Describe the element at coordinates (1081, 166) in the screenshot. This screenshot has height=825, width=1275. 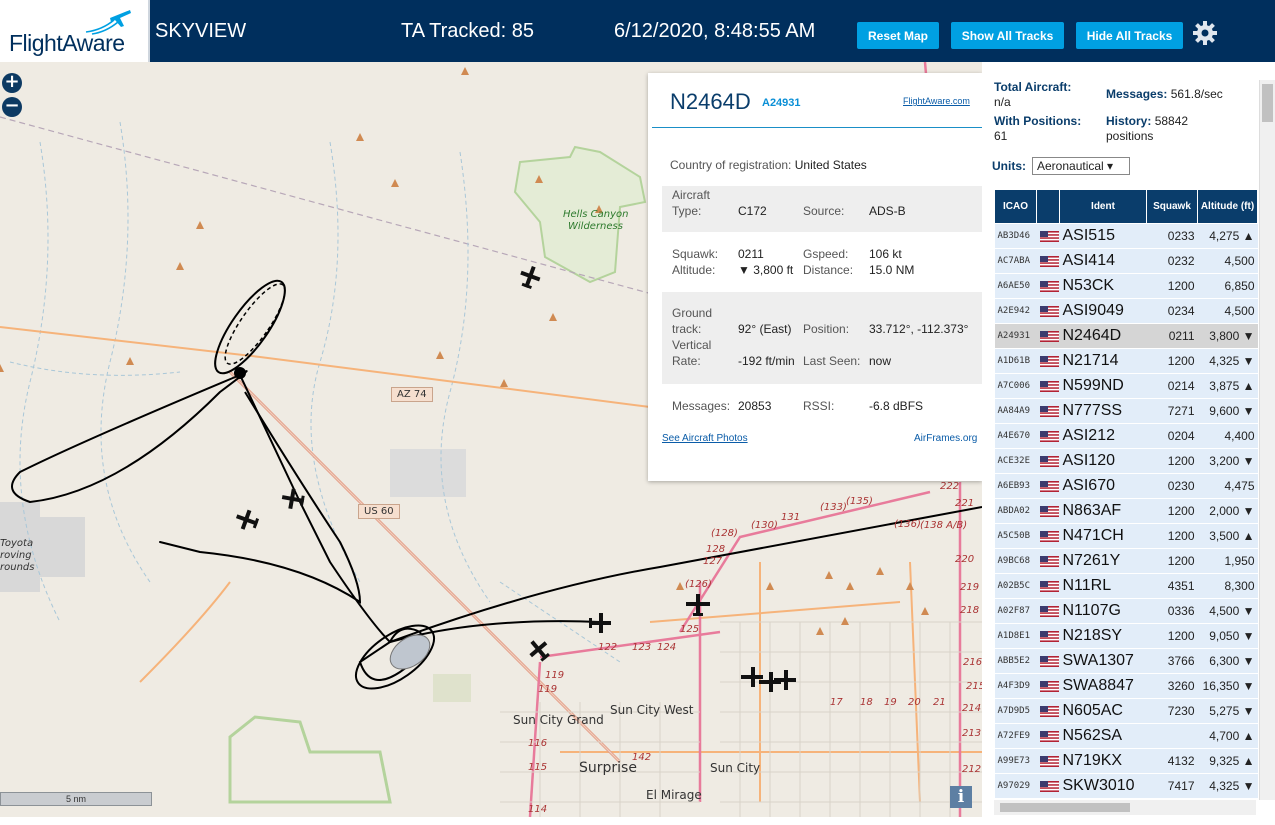
I see `units-select: Aeronautical ▾` at that location.